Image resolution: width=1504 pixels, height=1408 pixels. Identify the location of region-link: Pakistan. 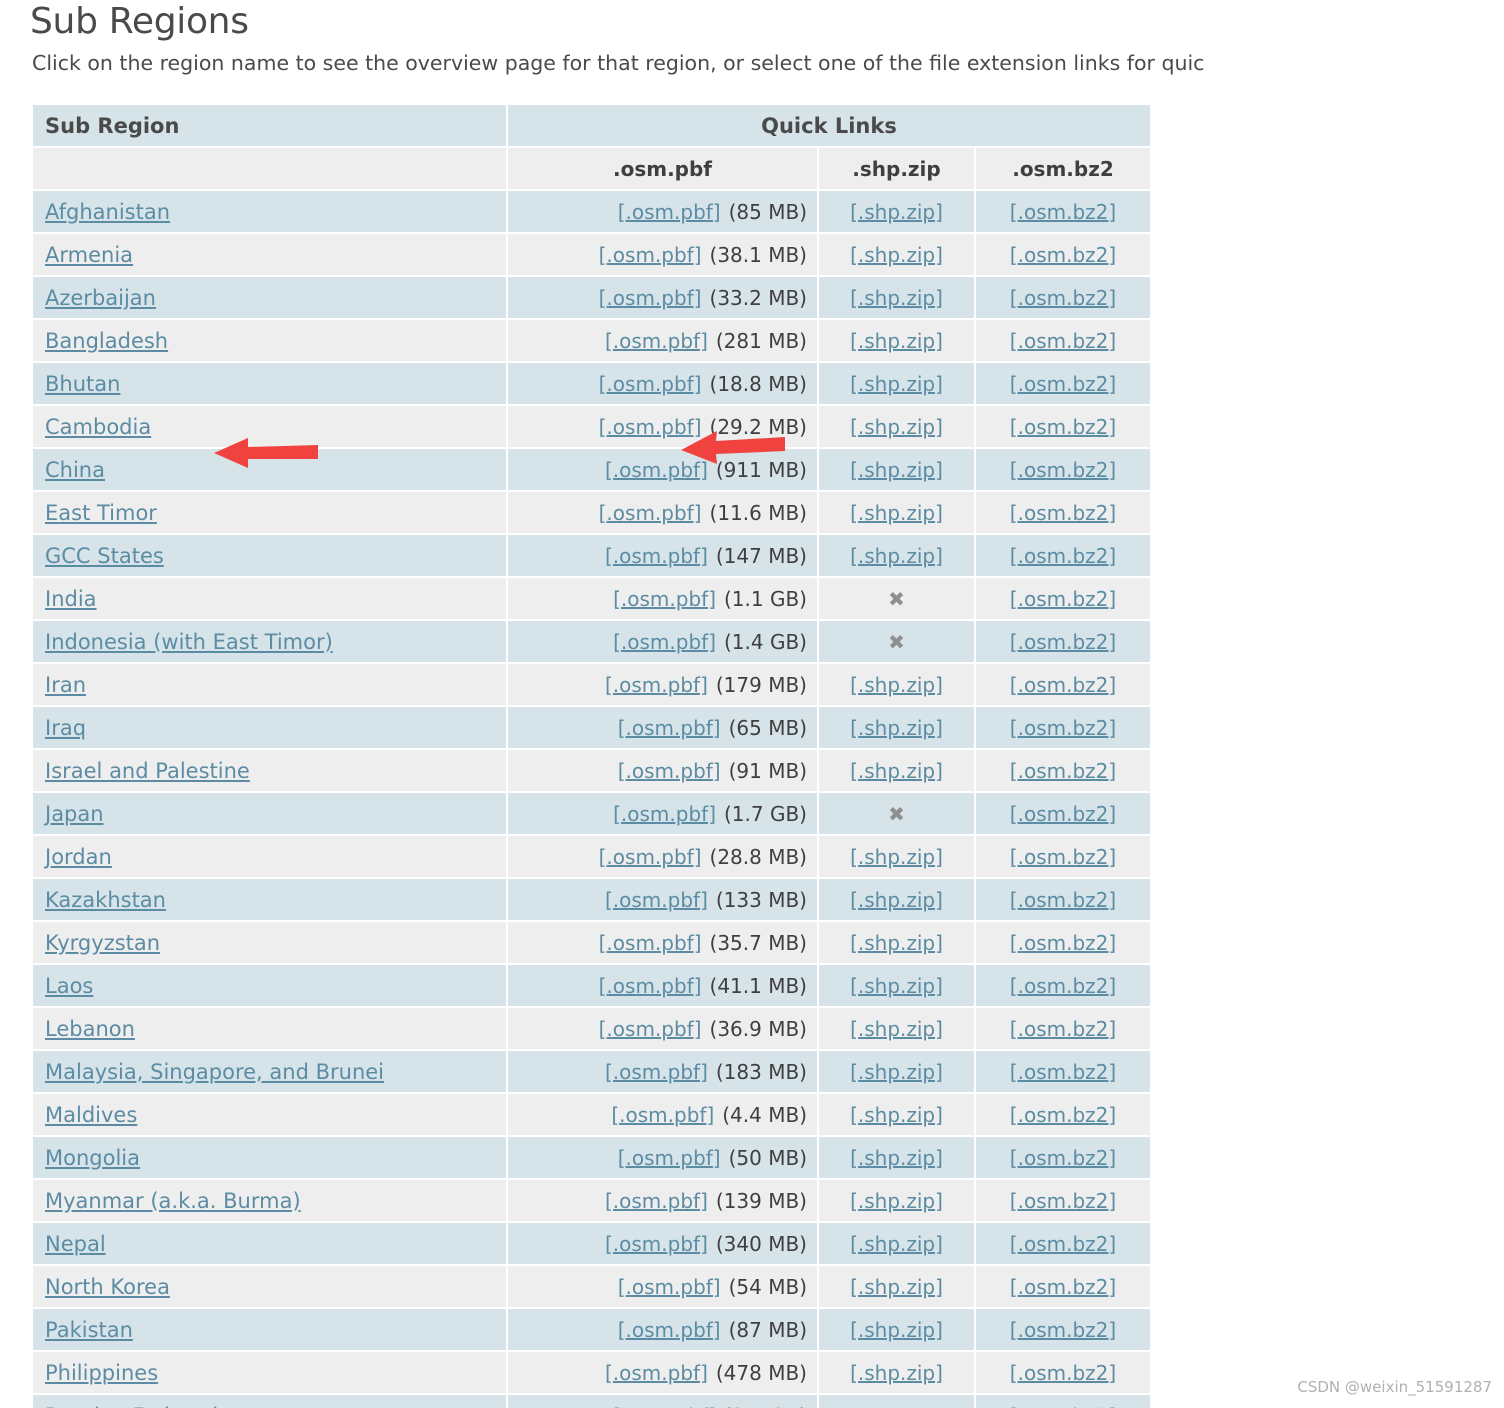
(89, 1330).